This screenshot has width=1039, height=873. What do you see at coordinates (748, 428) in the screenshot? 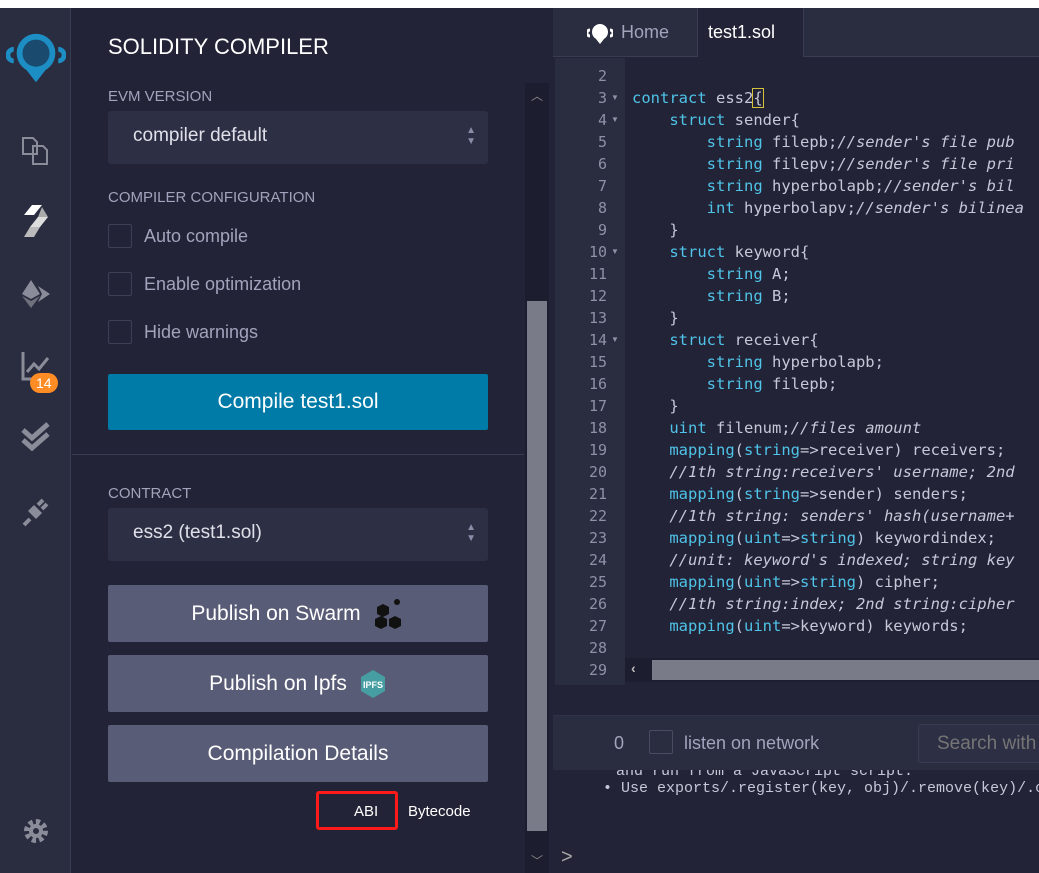
I see `code-text: filenum;` at bounding box center [748, 428].